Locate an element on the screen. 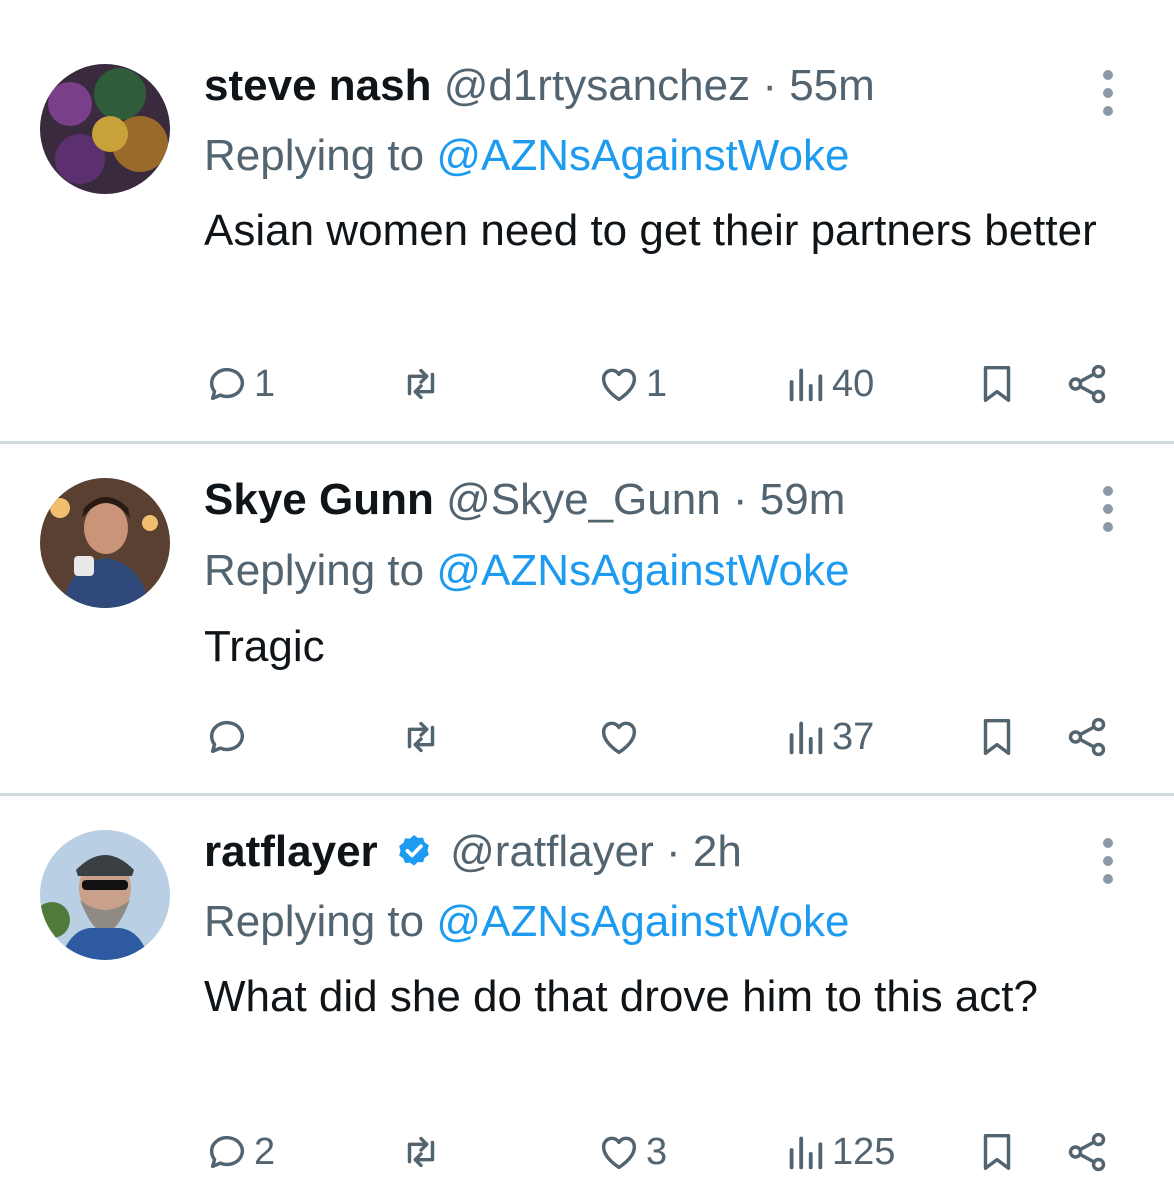 This screenshot has width=1174, height=1200. like-button: 1 is located at coordinates (631, 384).